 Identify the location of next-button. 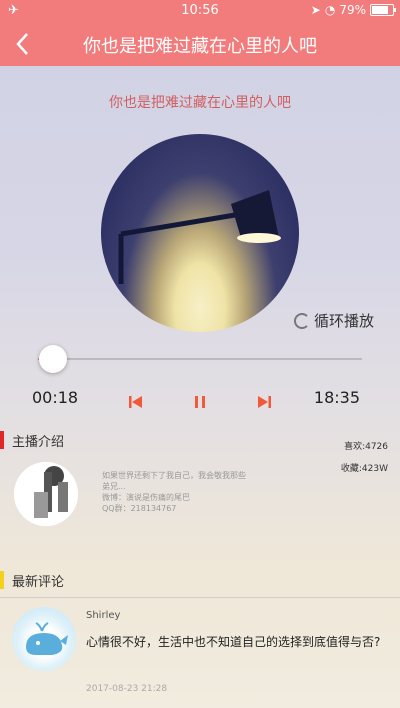
(264, 402).